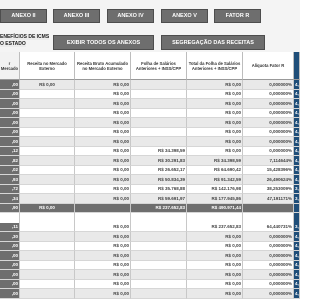 The height and width of the screenshot is (300, 320). Describe the element at coordinates (159, 189) in the screenshot. I see `table-cell: R$ 35.768,88` at that location.